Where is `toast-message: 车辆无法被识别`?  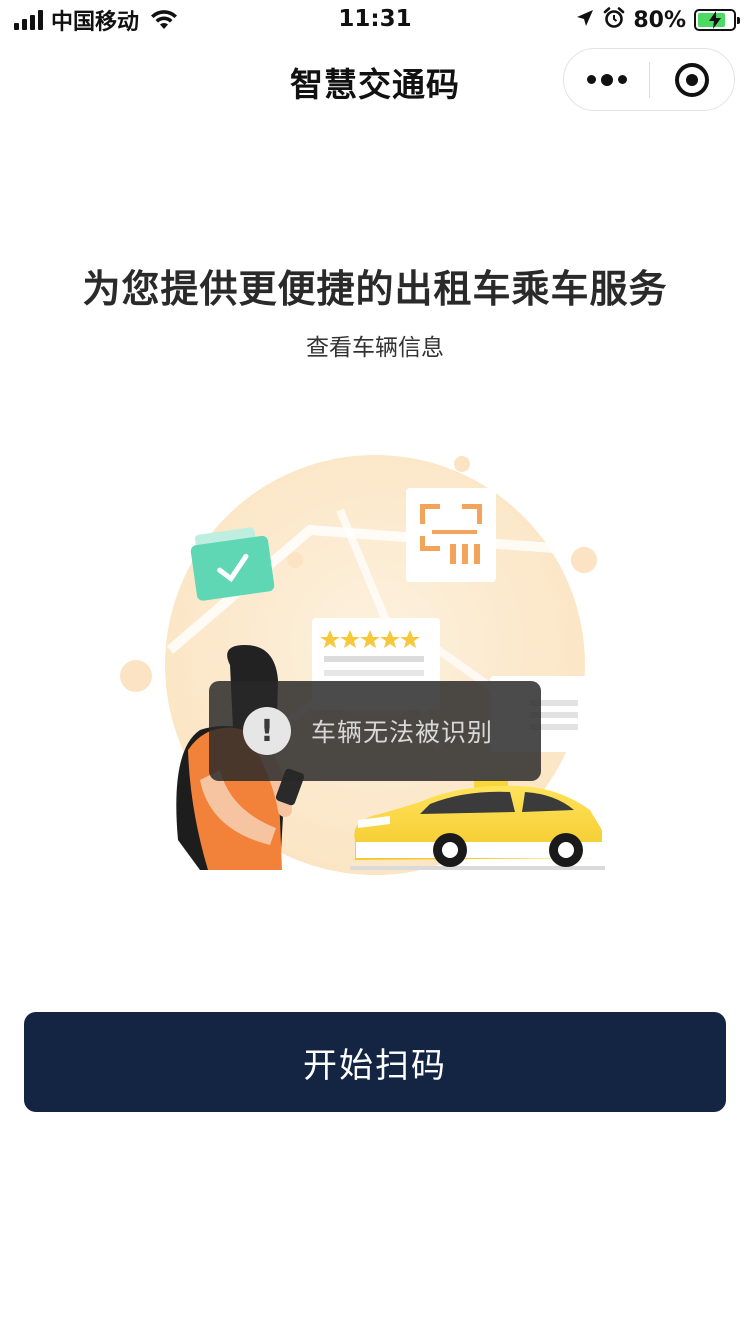 toast-message: 车辆无法被识别 is located at coordinates (402, 732).